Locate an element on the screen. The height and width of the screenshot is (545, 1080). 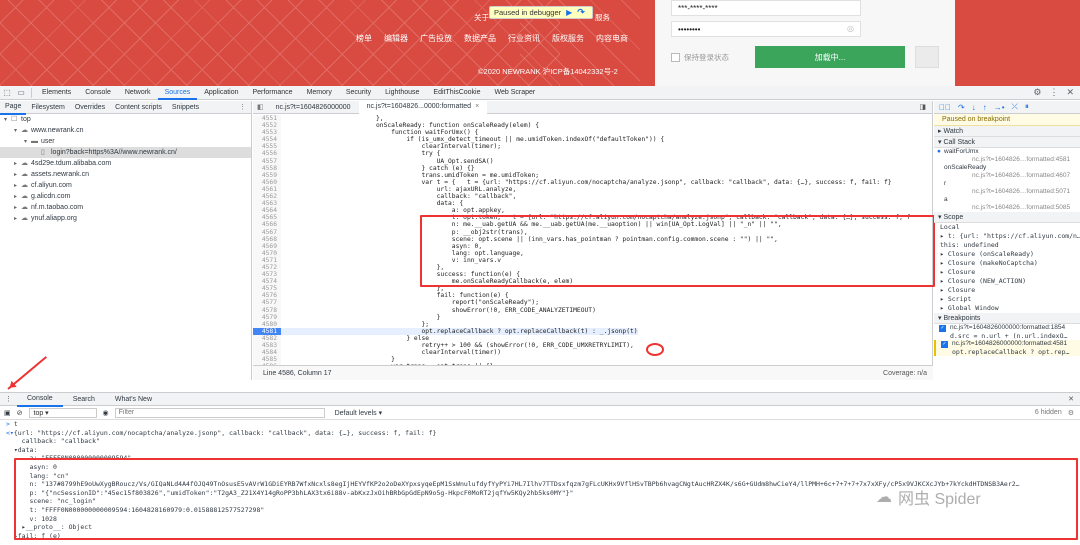
line-number: 4563 is located at coordinates (267, 204).